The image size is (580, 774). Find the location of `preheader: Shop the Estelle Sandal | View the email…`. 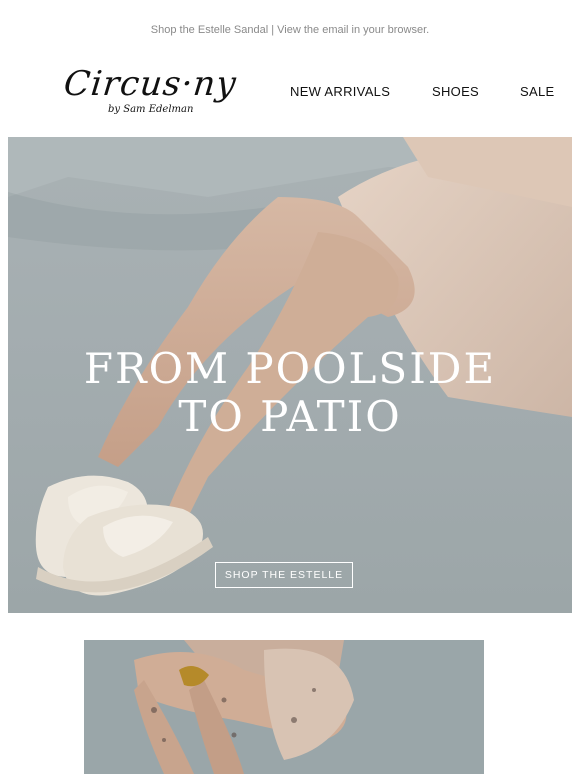

preheader: Shop the Estelle Sandal | View the email… is located at coordinates (290, 30).